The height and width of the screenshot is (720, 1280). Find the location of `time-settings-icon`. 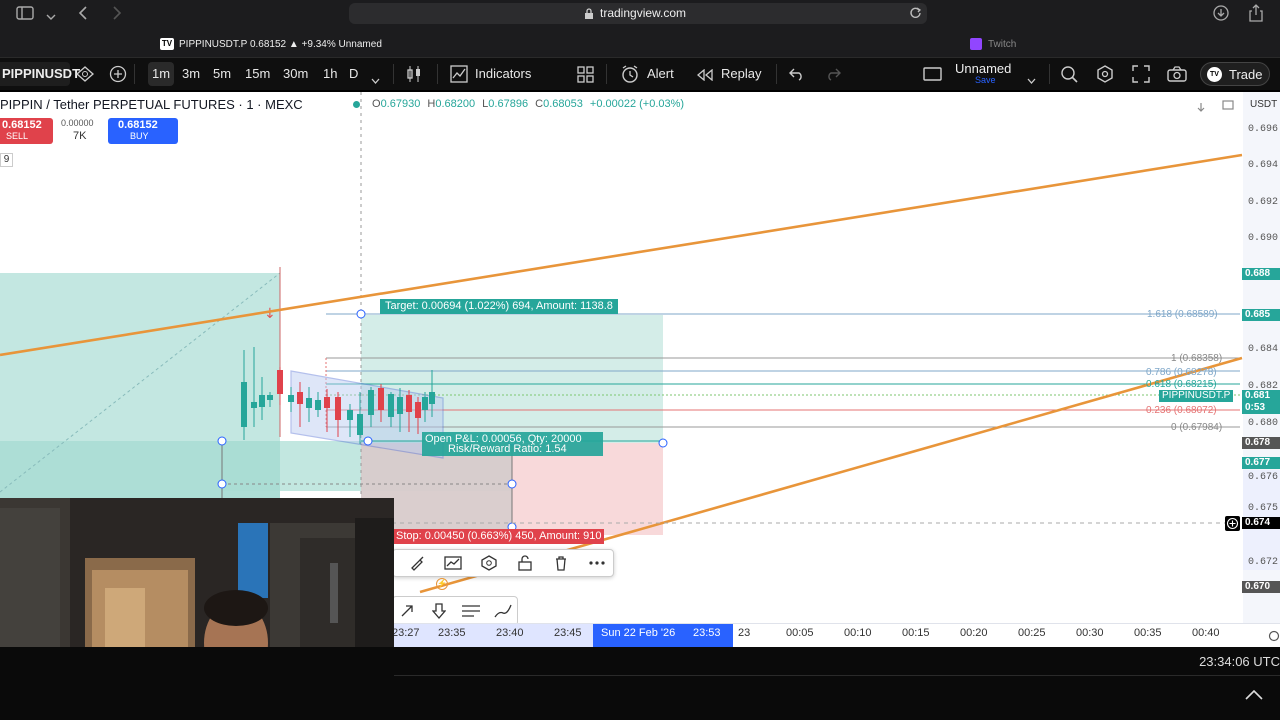

time-settings-icon is located at coordinates (1274, 638).